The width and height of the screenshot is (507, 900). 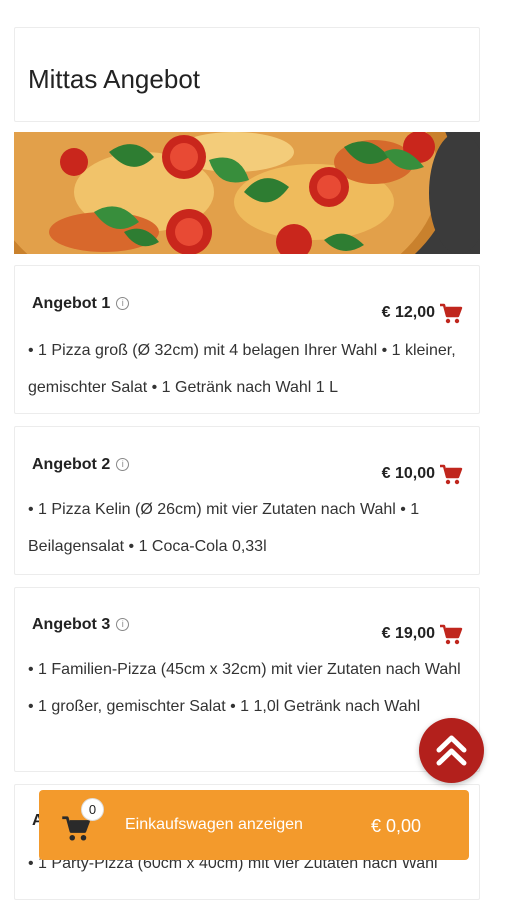 I want to click on offer-title: Angebot 3 i, so click(x=81, y=625).